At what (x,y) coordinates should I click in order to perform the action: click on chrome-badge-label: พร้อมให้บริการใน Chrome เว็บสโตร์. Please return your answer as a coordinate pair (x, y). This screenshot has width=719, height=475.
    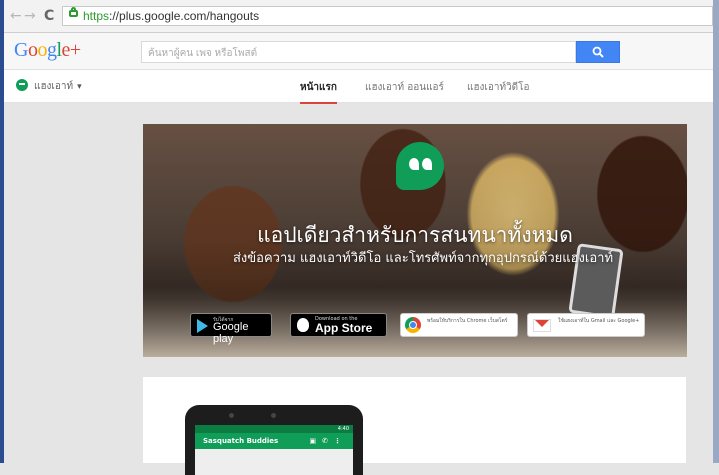
    Looking at the image, I should click on (467, 321).